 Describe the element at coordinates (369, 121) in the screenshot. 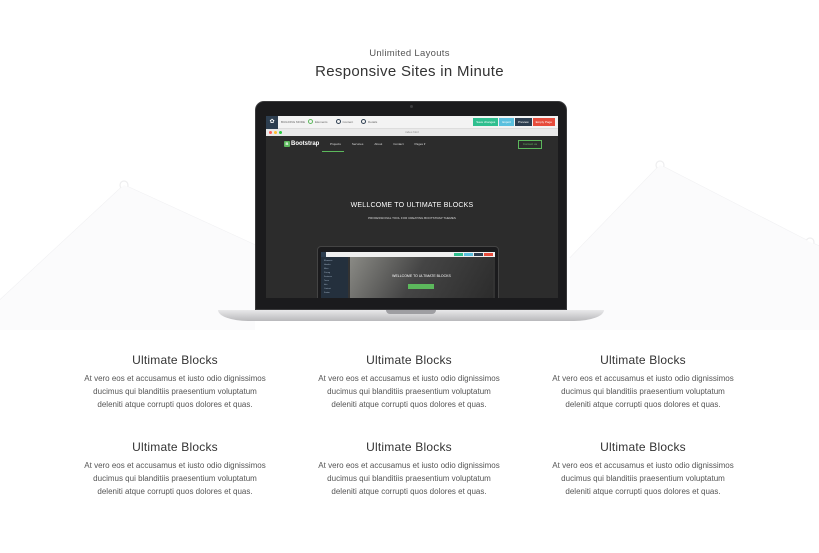

I see `builder-option-details: Details` at that location.